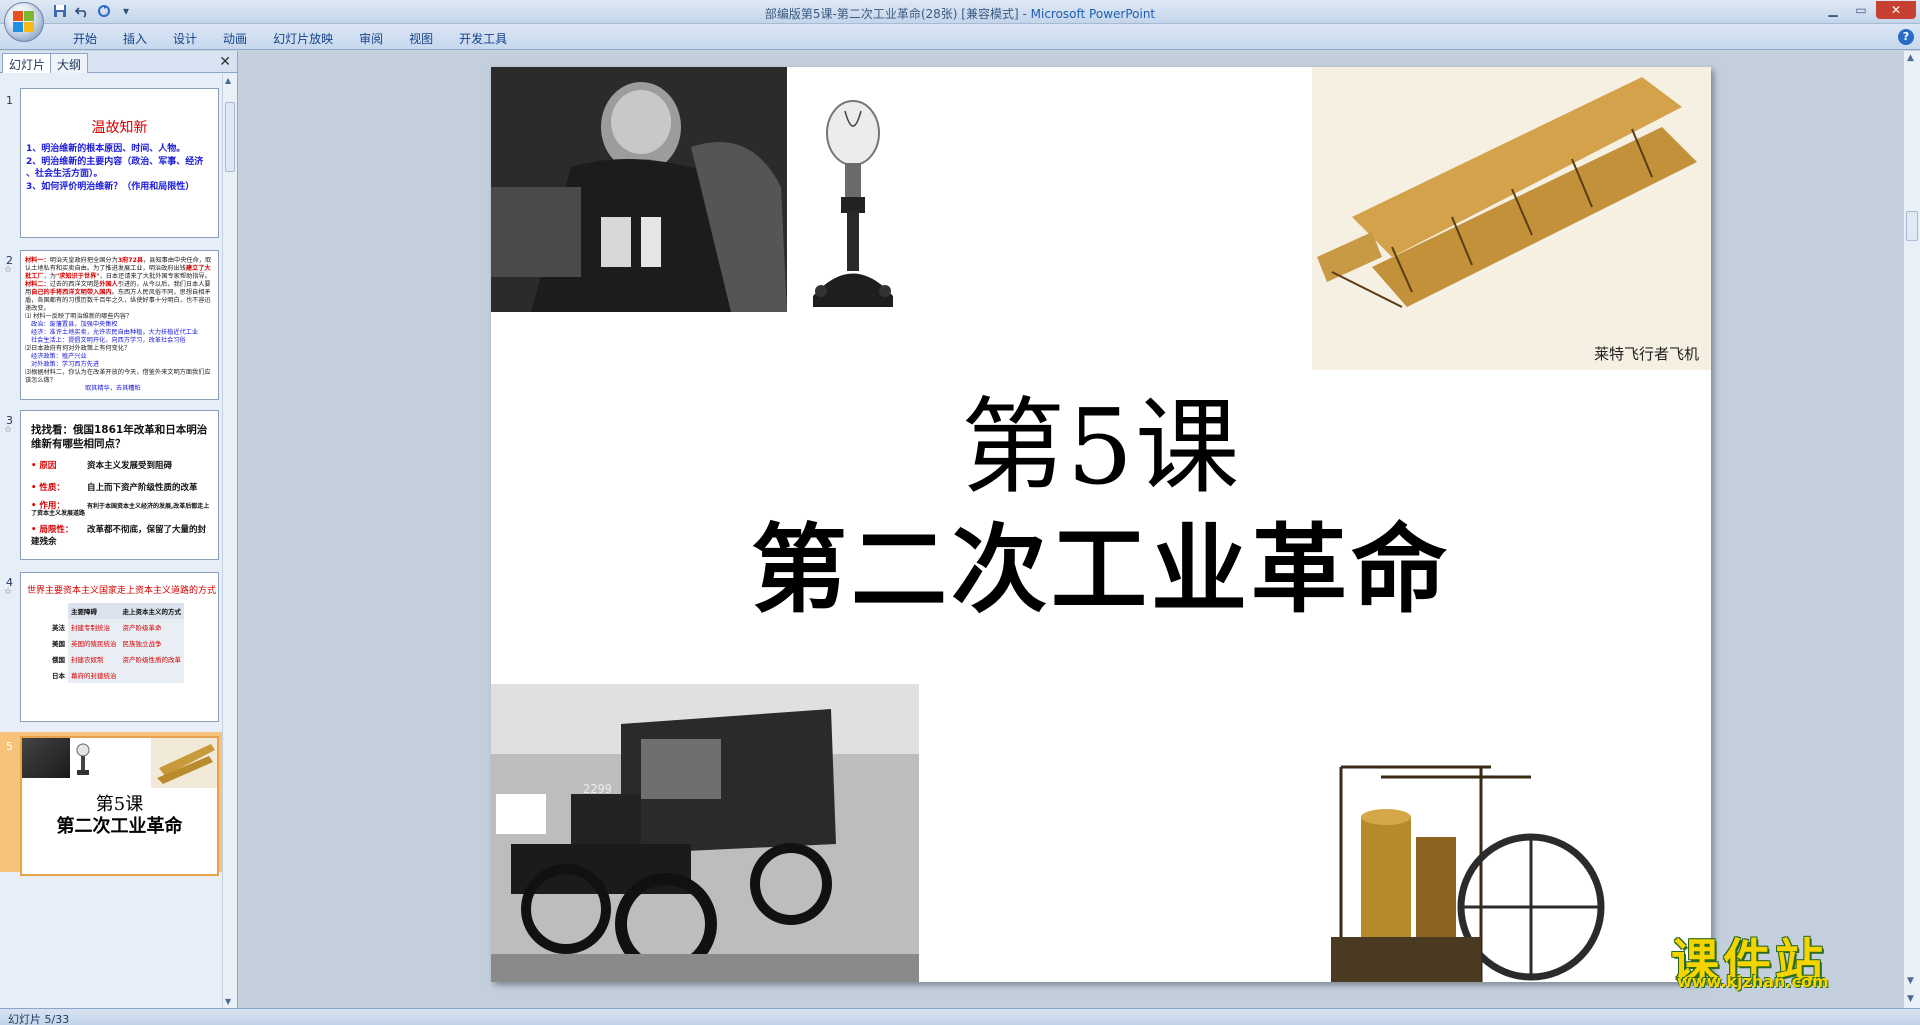 This screenshot has width=1920, height=1025. I want to click on row-label: 俄国, so click(58, 659).